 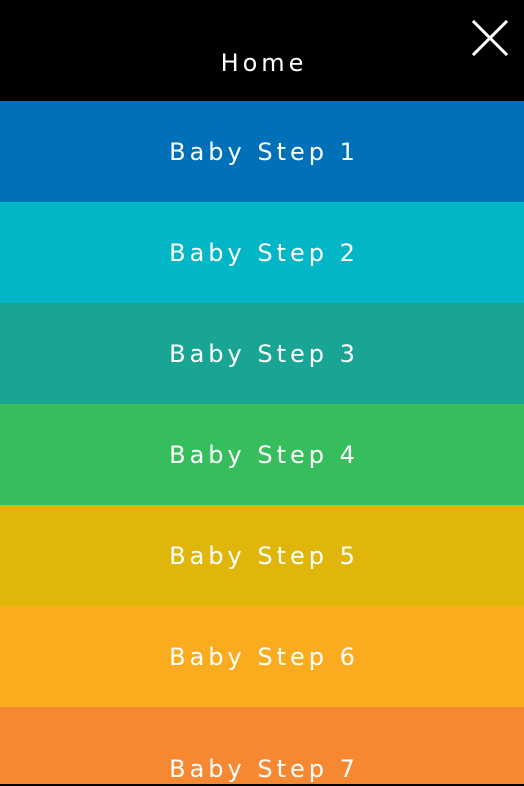 I want to click on menu-item-label: Baby Step 1, so click(x=264, y=151).